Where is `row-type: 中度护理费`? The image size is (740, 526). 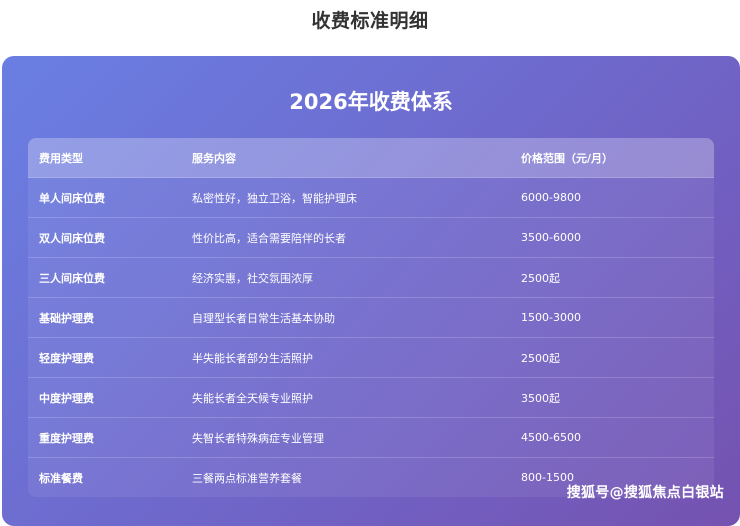 row-type: 中度护理费 is located at coordinates (66, 398).